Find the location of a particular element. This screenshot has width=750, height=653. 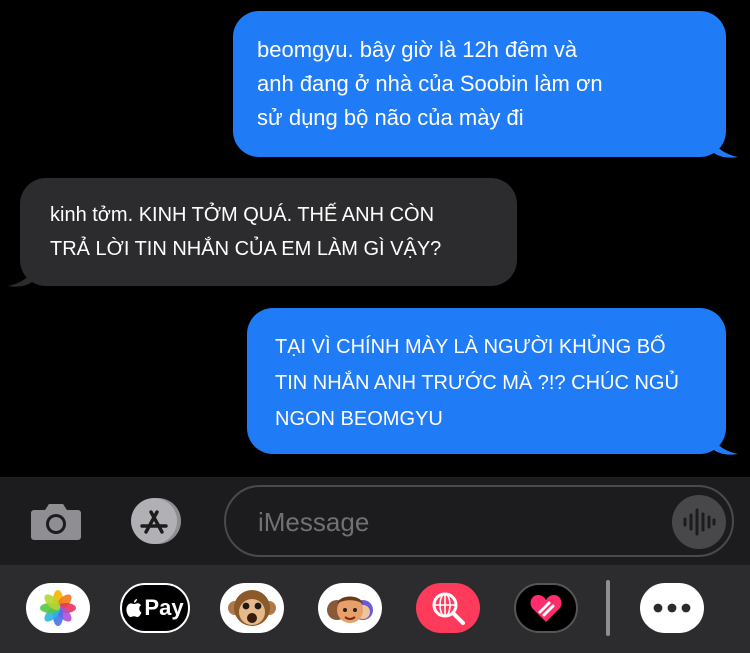

camera-button is located at coordinates (56, 521).